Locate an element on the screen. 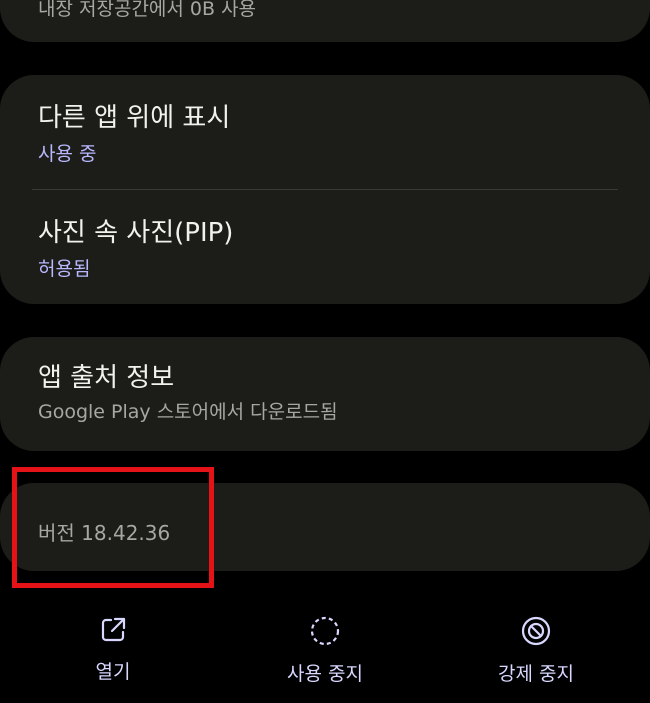  disable-button: 사용 중지 is located at coordinates (325, 643).